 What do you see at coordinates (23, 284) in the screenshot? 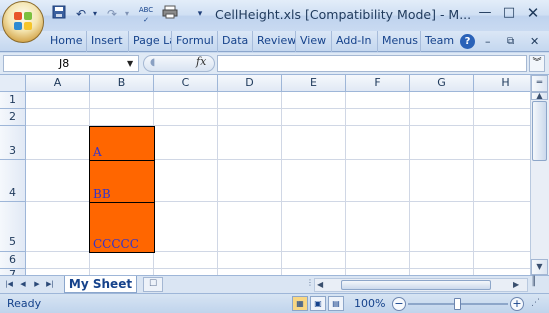
I see `prev-sheet-icon: ◀` at bounding box center [23, 284].